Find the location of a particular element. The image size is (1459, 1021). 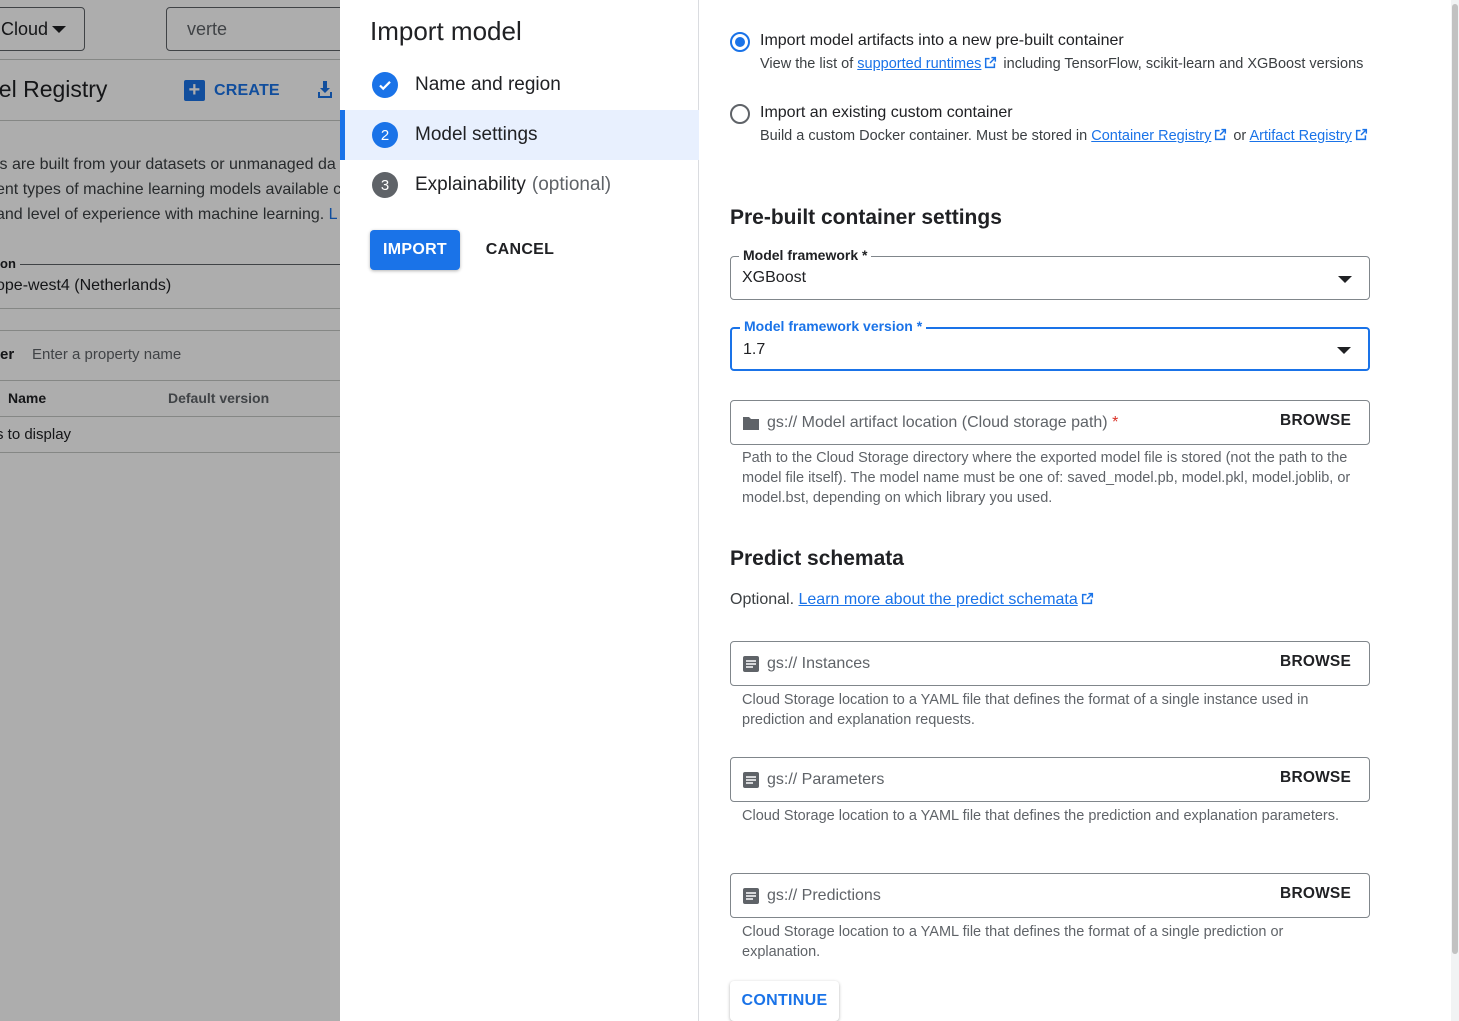

field-value: 1.7 is located at coordinates (754, 349).